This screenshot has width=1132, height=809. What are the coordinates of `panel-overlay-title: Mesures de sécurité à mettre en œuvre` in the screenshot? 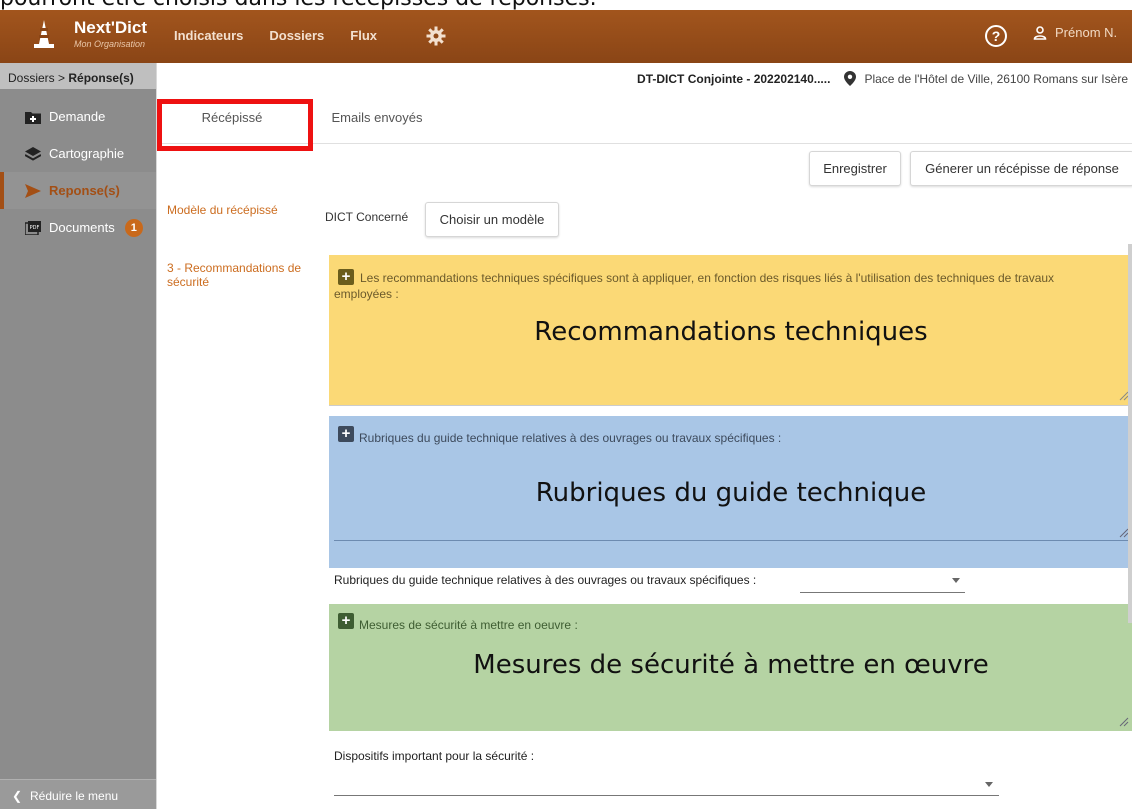 It's located at (731, 665).